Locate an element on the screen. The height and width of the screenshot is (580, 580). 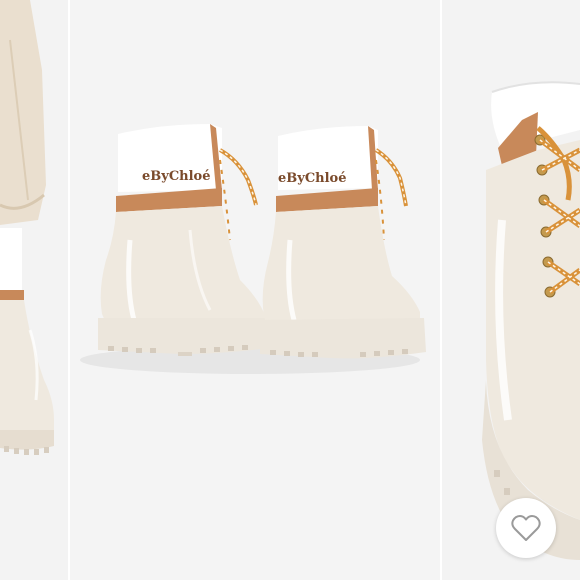
boot-side-photo is located at coordinates (34, 290).